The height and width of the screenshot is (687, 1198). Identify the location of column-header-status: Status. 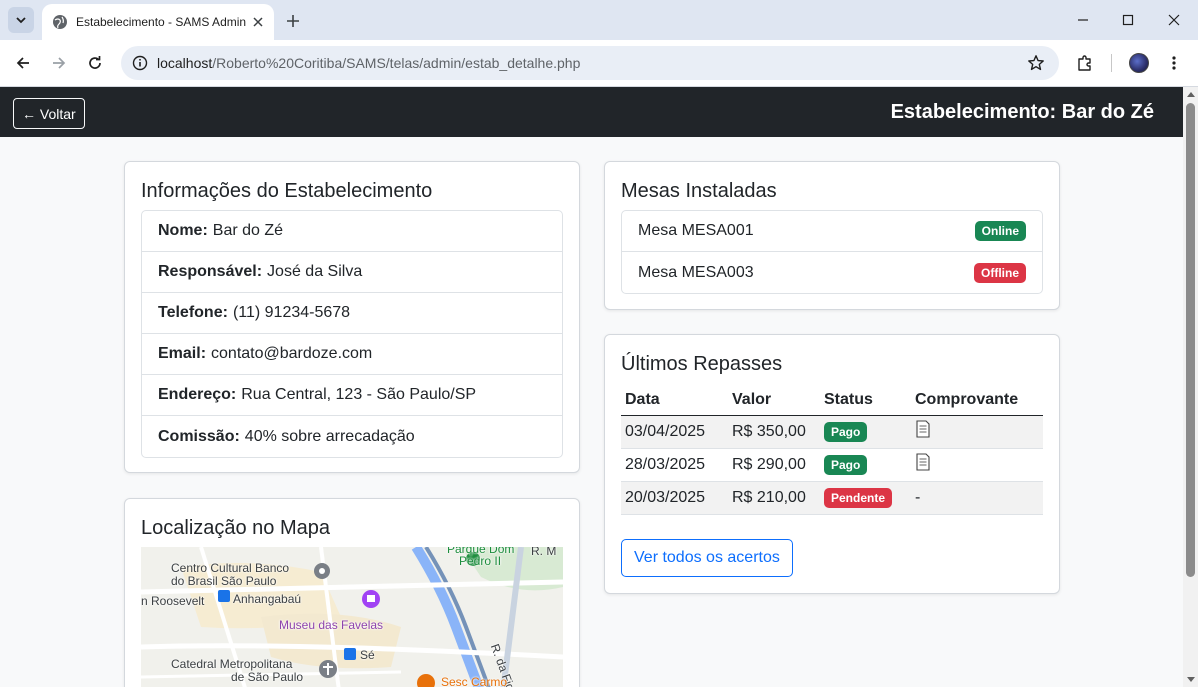
(865, 401).